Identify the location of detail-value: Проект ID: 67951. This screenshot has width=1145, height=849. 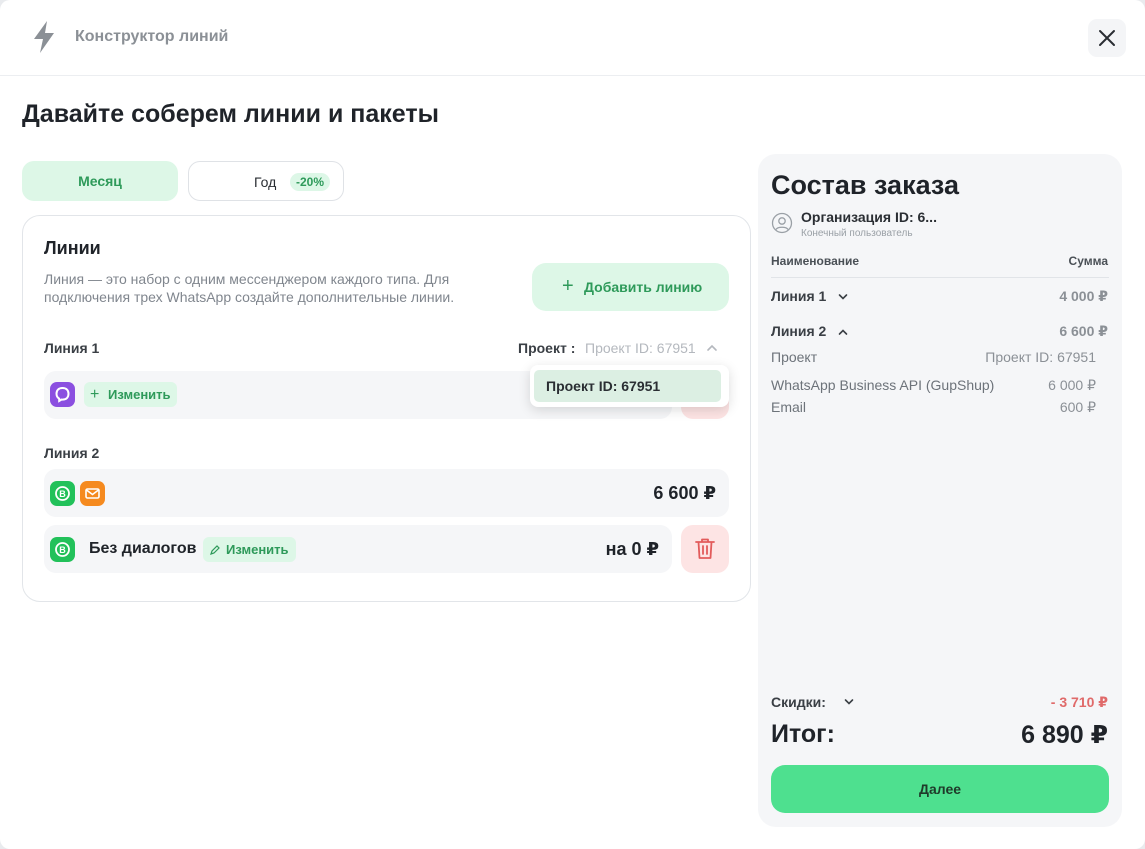
(1040, 357).